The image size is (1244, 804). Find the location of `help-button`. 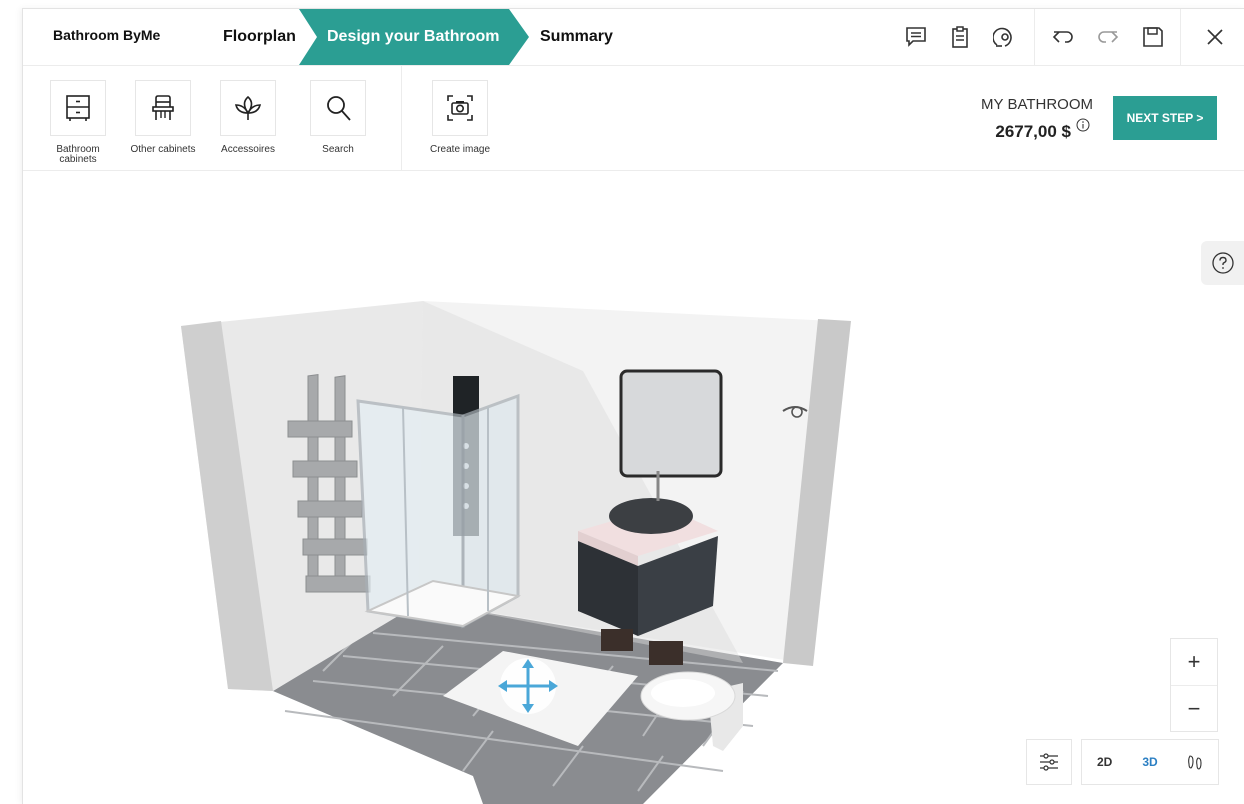

help-button is located at coordinates (1222, 263).